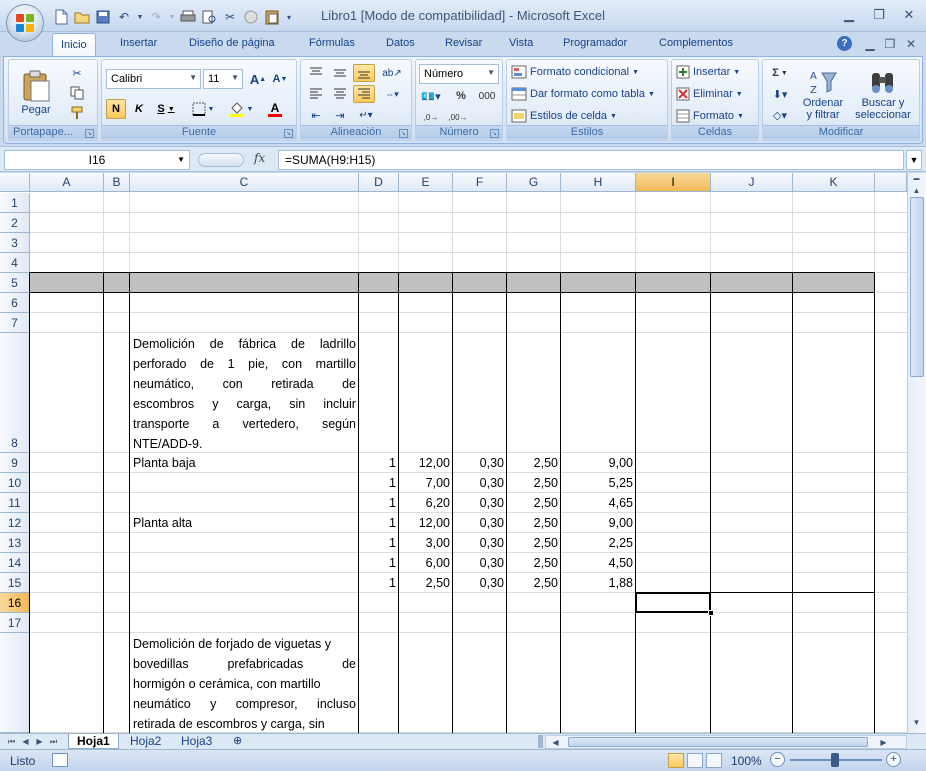 The image size is (926, 771). I want to click on shrink-font-button: A ▼, so click(280, 79).